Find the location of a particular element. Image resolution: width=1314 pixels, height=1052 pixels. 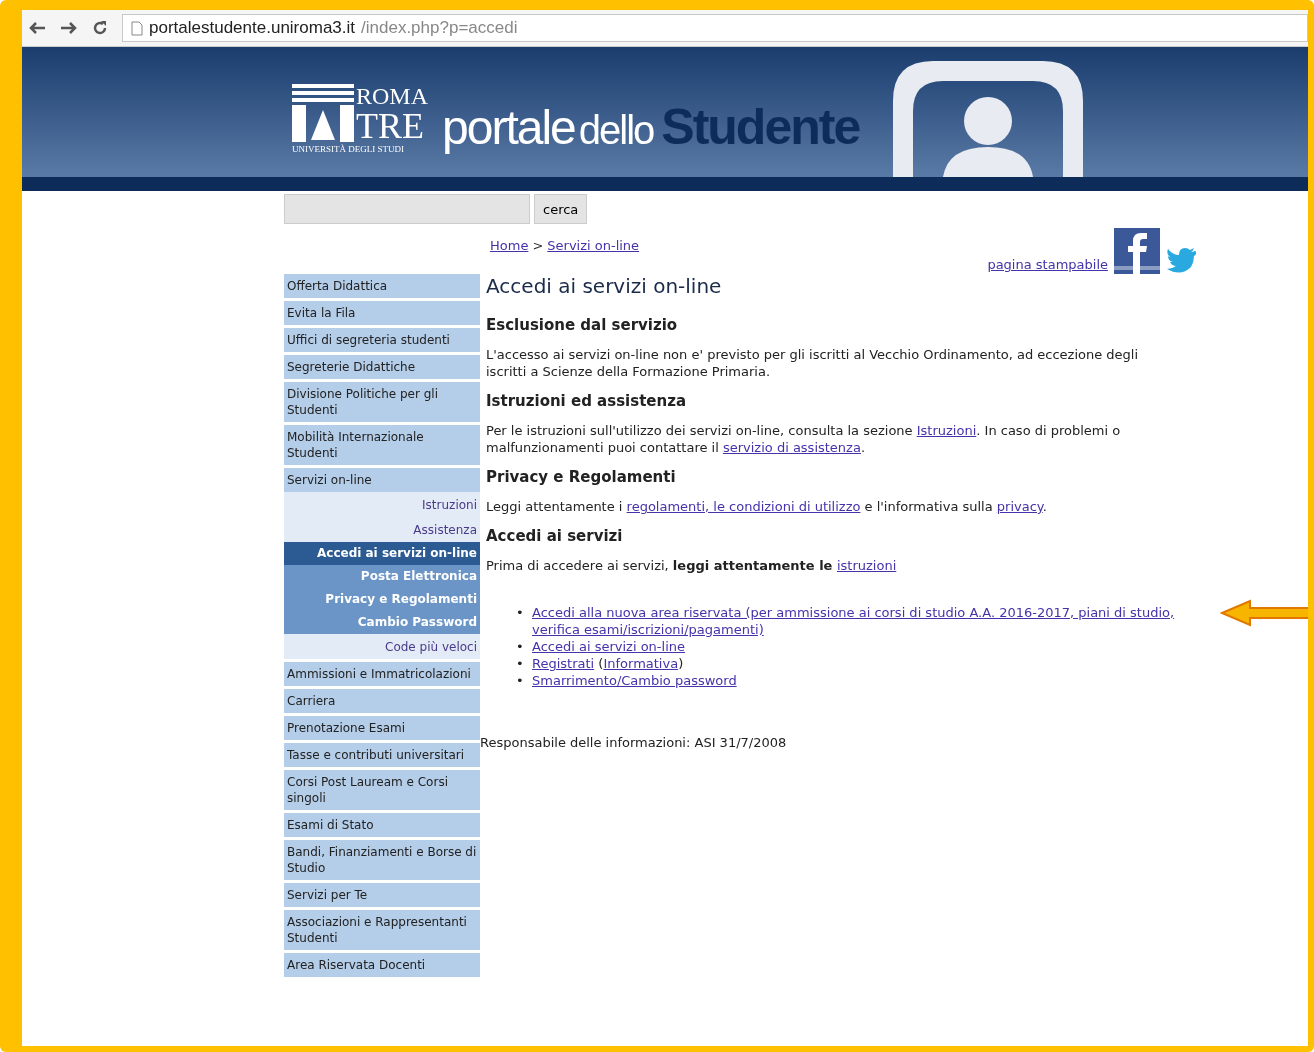

inline-link: Istruzioni is located at coordinates (946, 430).